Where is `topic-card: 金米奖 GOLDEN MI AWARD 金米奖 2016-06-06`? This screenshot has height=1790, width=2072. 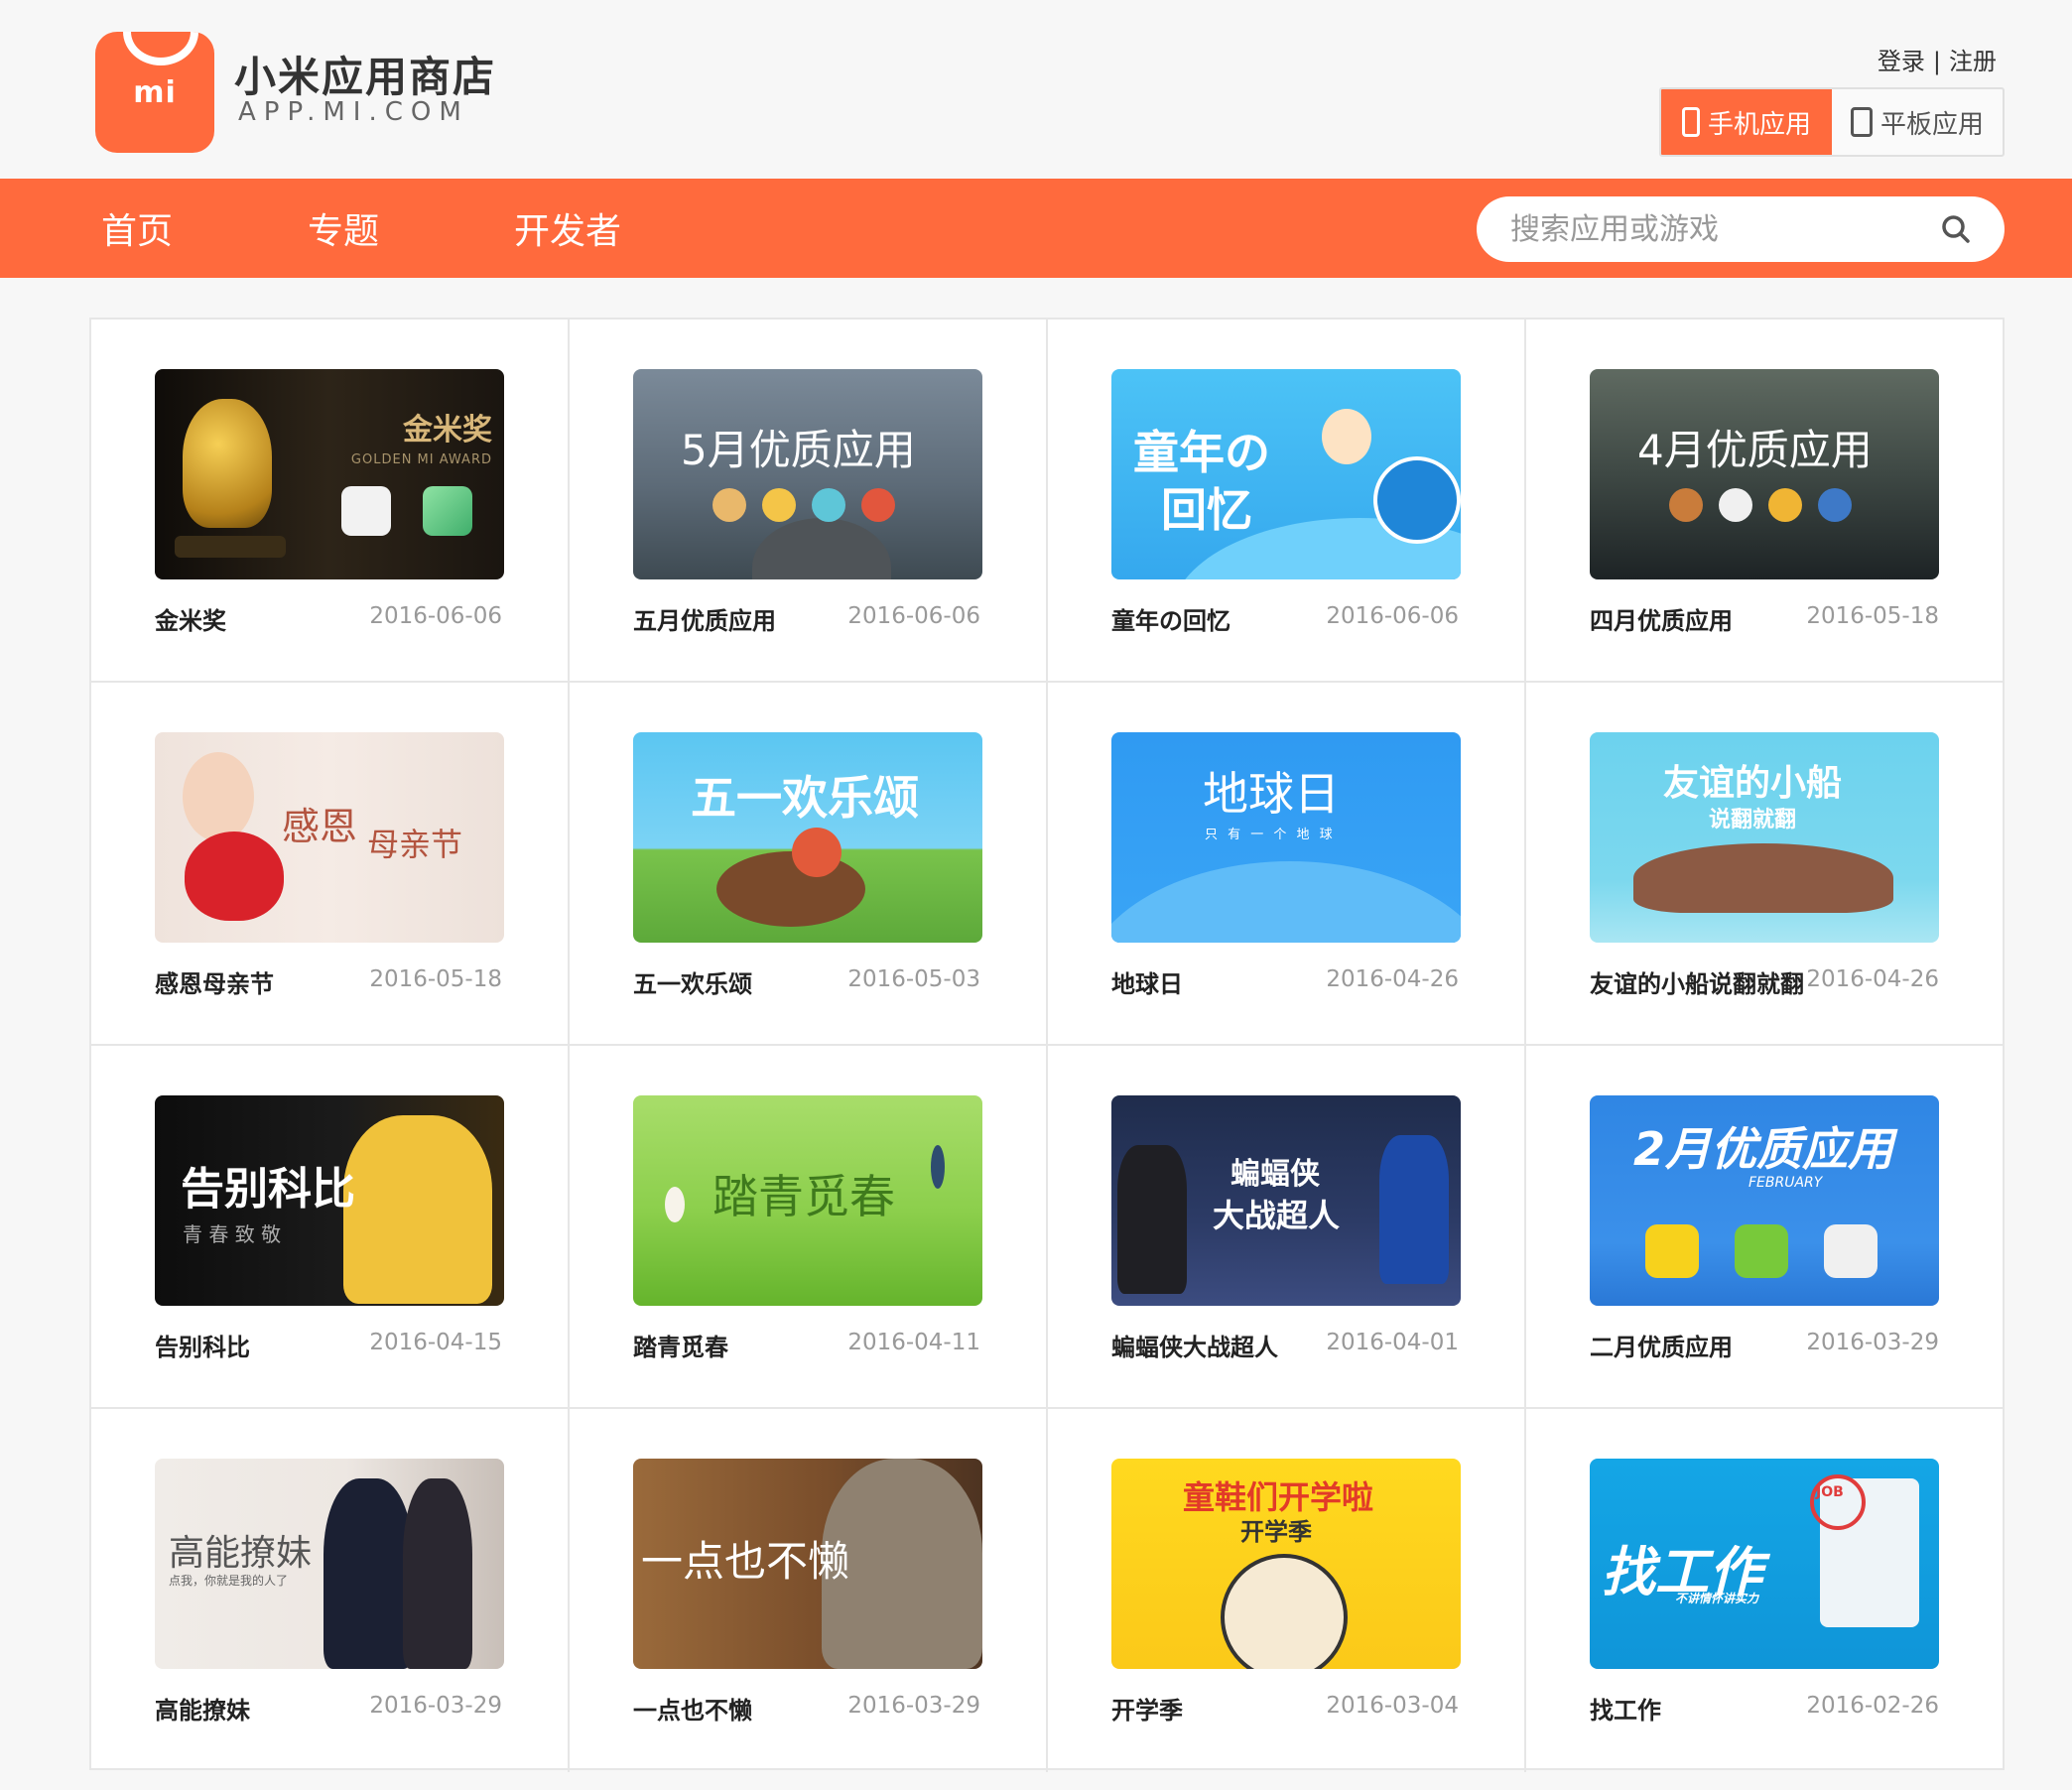 topic-card: 金米奖 GOLDEN MI AWARD 金米奖 2016-06-06 is located at coordinates (330, 501).